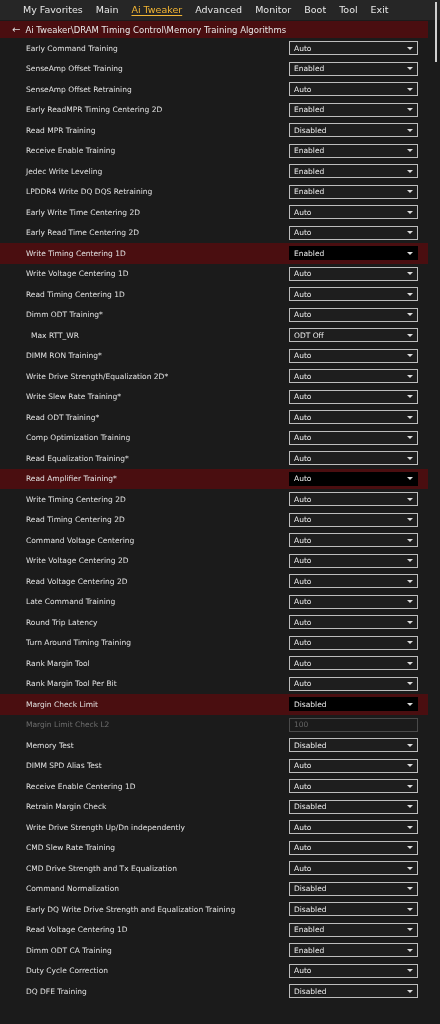 The image size is (440, 1024). Describe the element at coordinates (157, 10) in the screenshot. I see `menu-tab: Ai Tweaker` at that location.